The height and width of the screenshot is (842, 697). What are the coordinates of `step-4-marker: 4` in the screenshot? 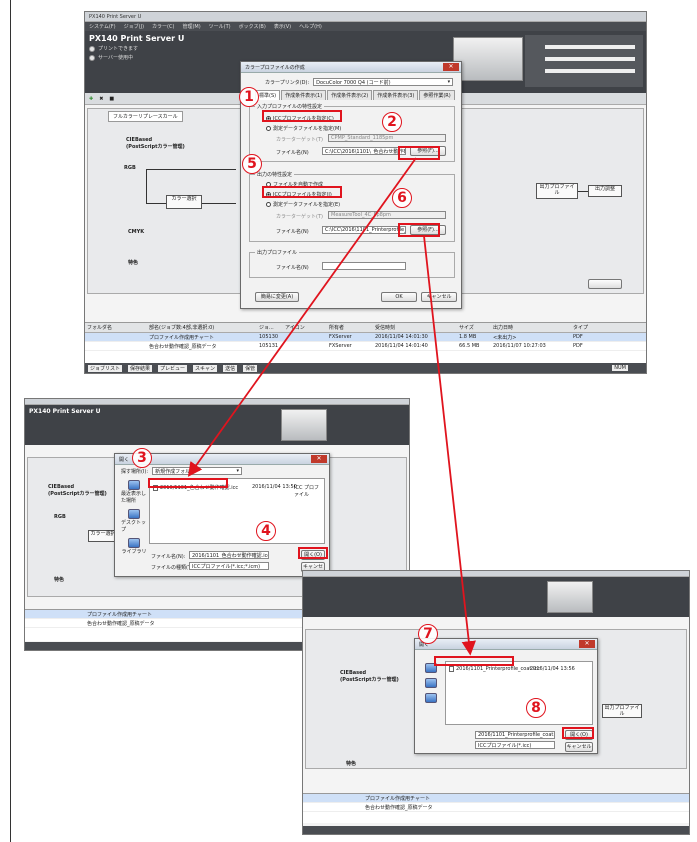 It's located at (266, 531).